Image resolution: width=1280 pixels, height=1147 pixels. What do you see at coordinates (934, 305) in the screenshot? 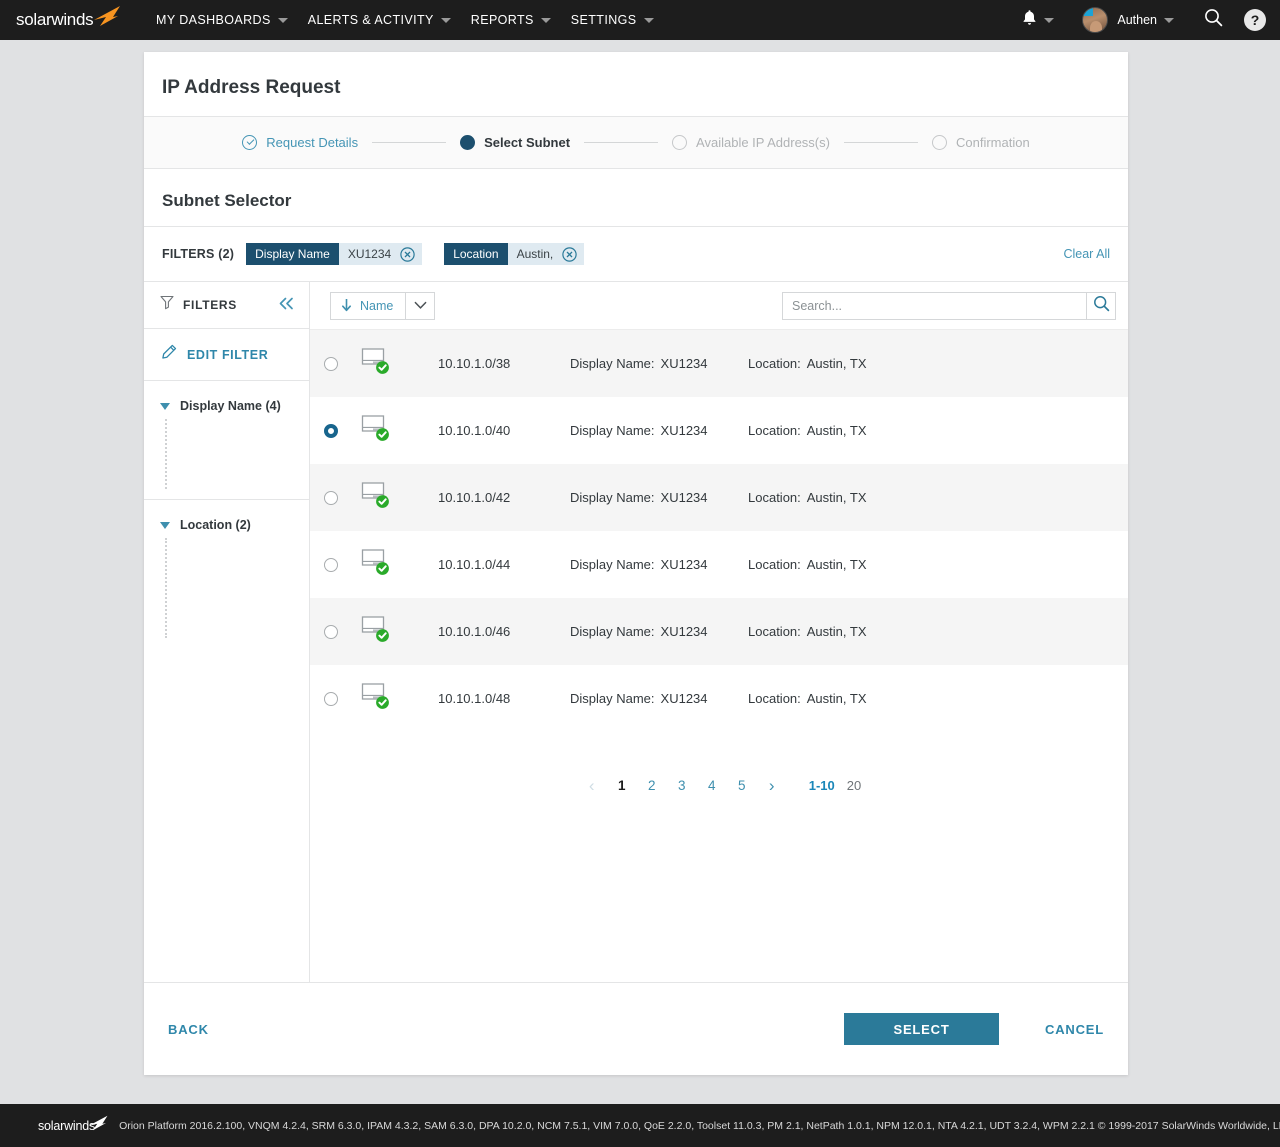
I see `search-input` at bounding box center [934, 305].